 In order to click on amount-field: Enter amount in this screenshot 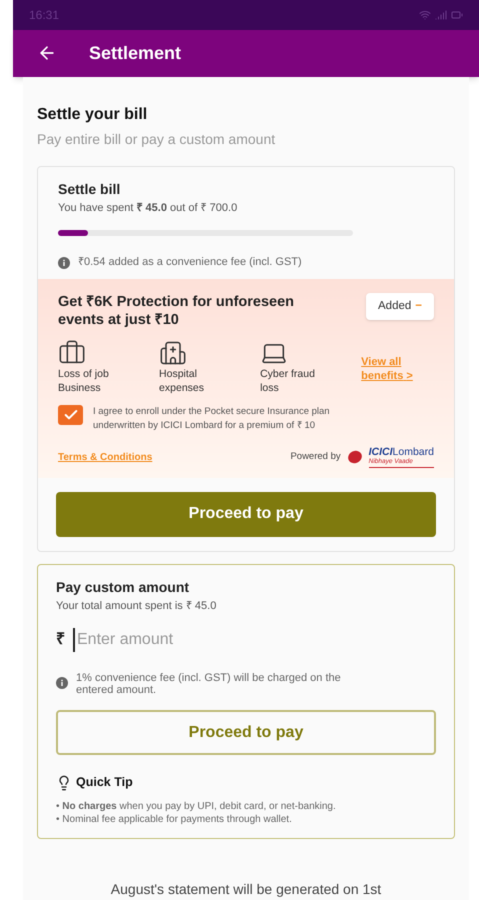, I will do `click(223, 640)`.